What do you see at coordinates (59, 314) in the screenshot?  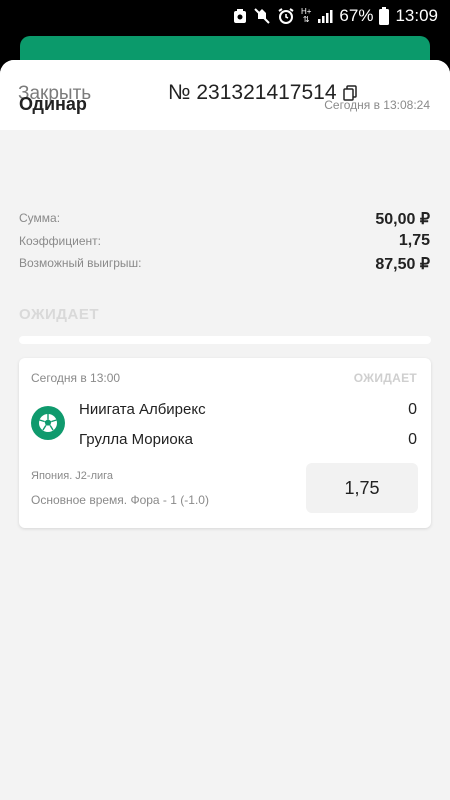 I see `bet-status: ОЖИДАЕТ` at bounding box center [59, 314].